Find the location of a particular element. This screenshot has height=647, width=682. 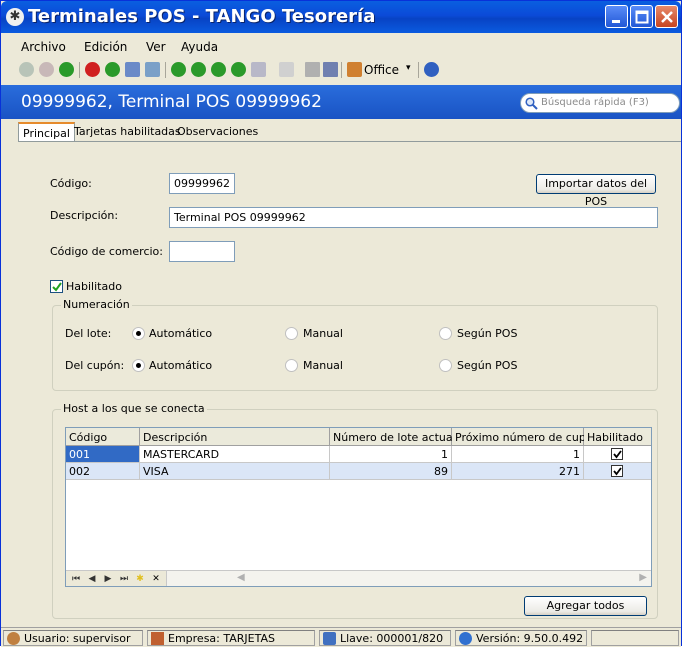

cell-lote: 1 is located at coordinates (391, 454).